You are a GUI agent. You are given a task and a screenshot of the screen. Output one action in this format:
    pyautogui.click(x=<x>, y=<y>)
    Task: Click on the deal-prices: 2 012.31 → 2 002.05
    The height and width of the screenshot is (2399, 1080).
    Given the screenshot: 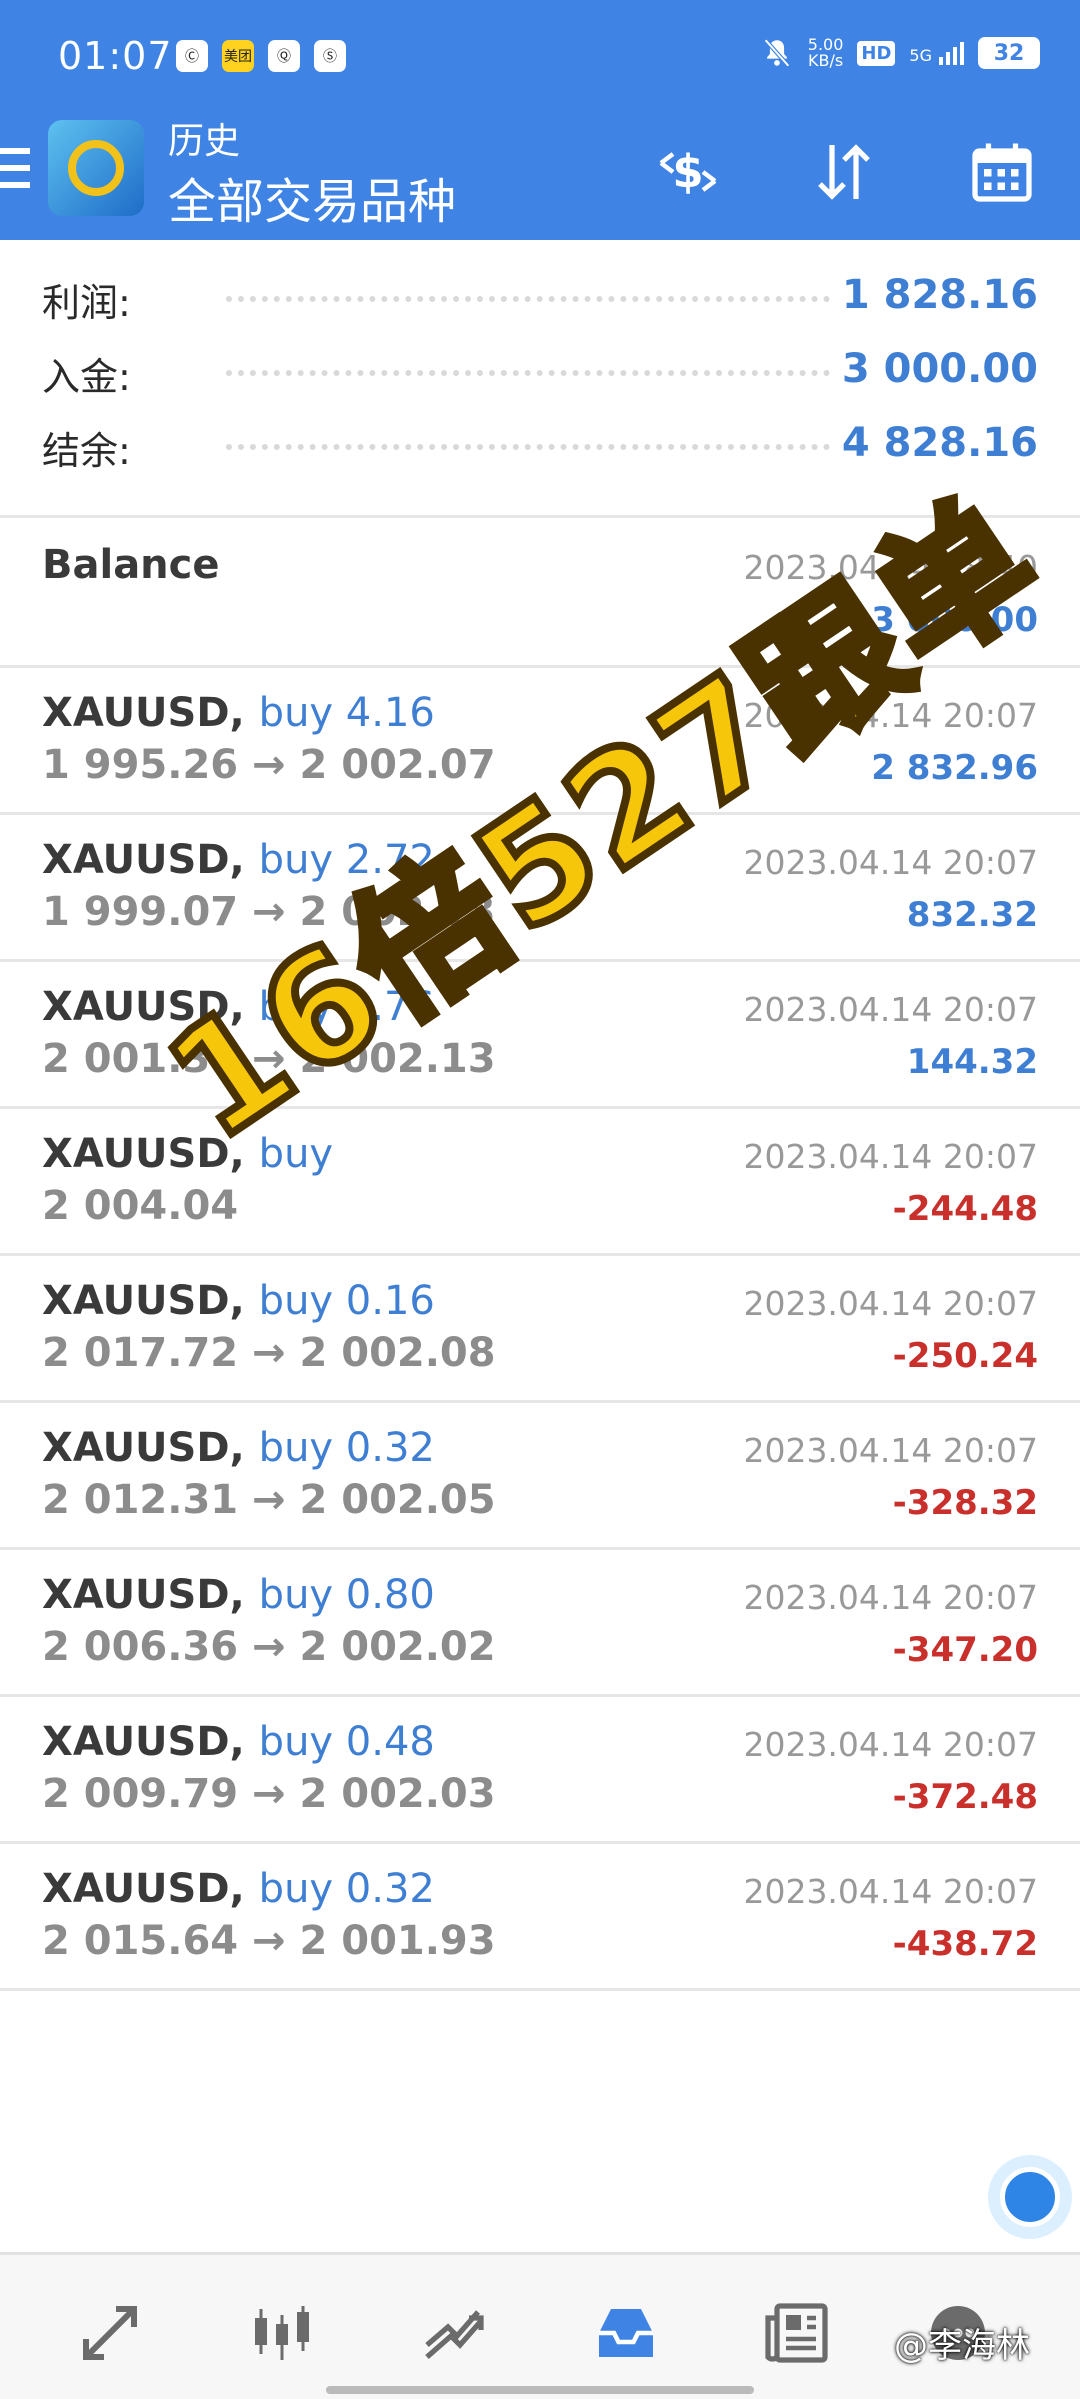 What is the action you would take?
    pyautogui.click(x=269, y=1500)
    